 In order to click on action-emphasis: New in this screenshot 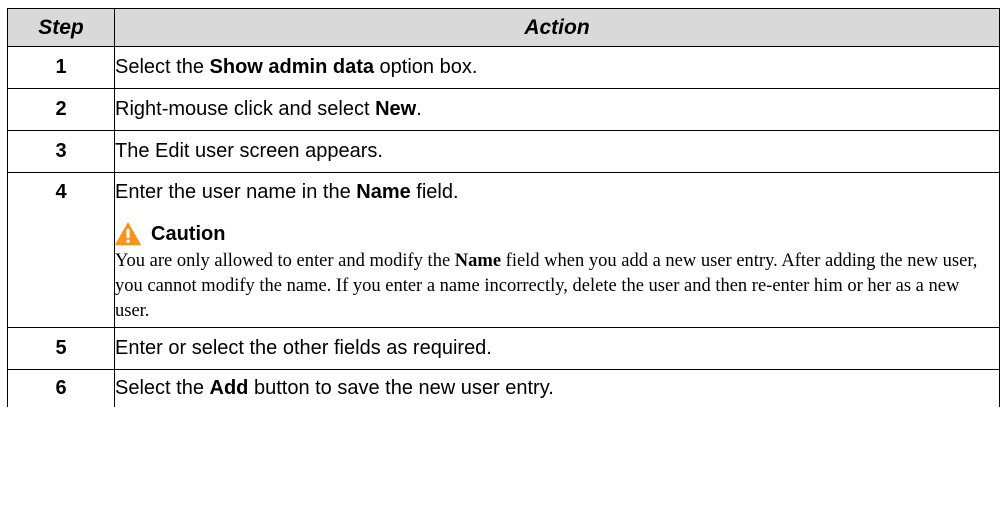, I will do `click(396, 109)`.